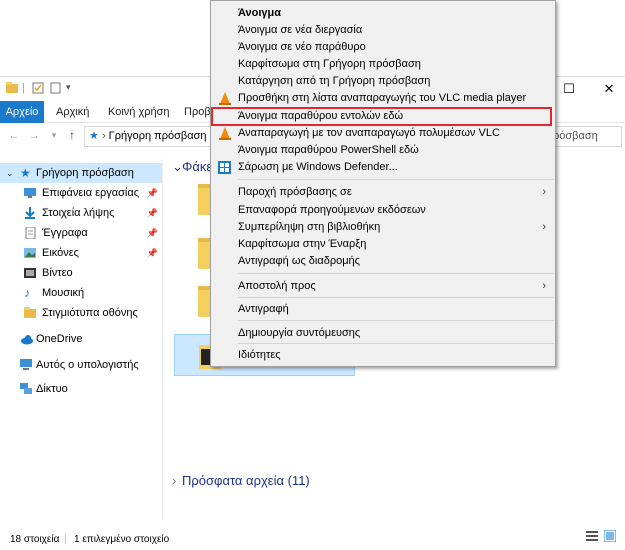  What do you see at coordinates (383, 81) in the screenshot?
I see `menu-item-unpin-quick-access: Κατάργηση από τη Γρήγορη πρόσβαση` at bounding box center [383, 81].